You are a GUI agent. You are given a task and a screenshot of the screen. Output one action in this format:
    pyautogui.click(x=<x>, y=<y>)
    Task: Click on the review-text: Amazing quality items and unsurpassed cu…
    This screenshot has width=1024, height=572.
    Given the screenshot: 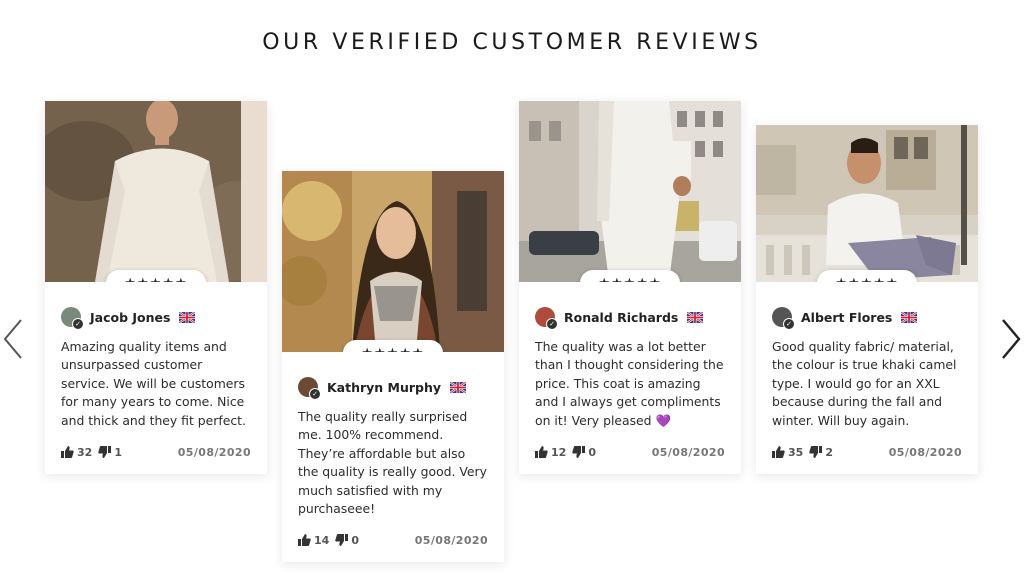 What is the action you would take?
    pyautogui.click(x=153, y=383)
    